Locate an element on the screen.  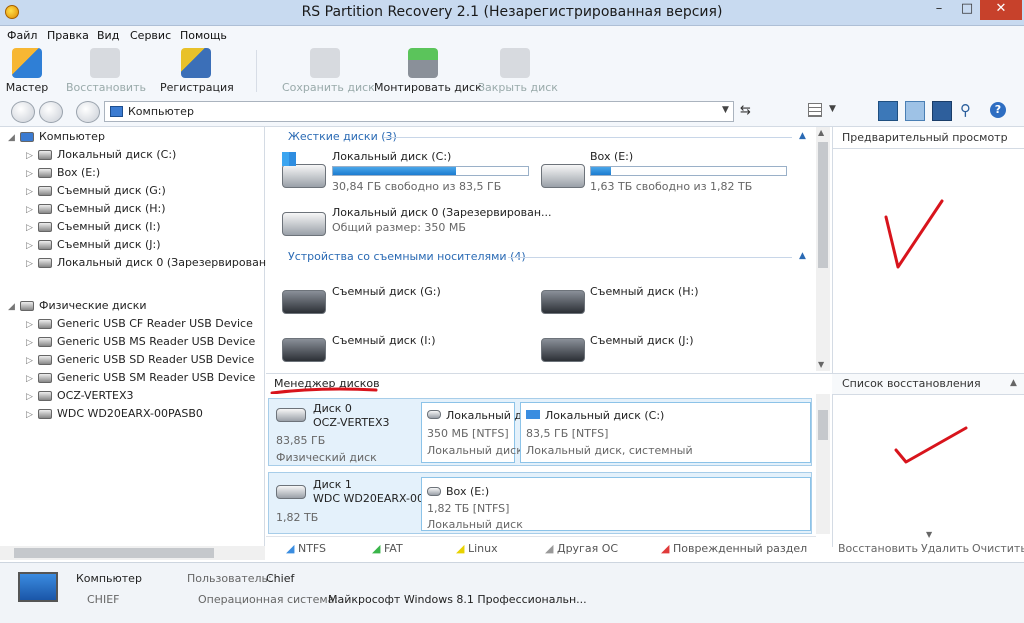
menu-view: Вид is located at coordinates (108, 35).